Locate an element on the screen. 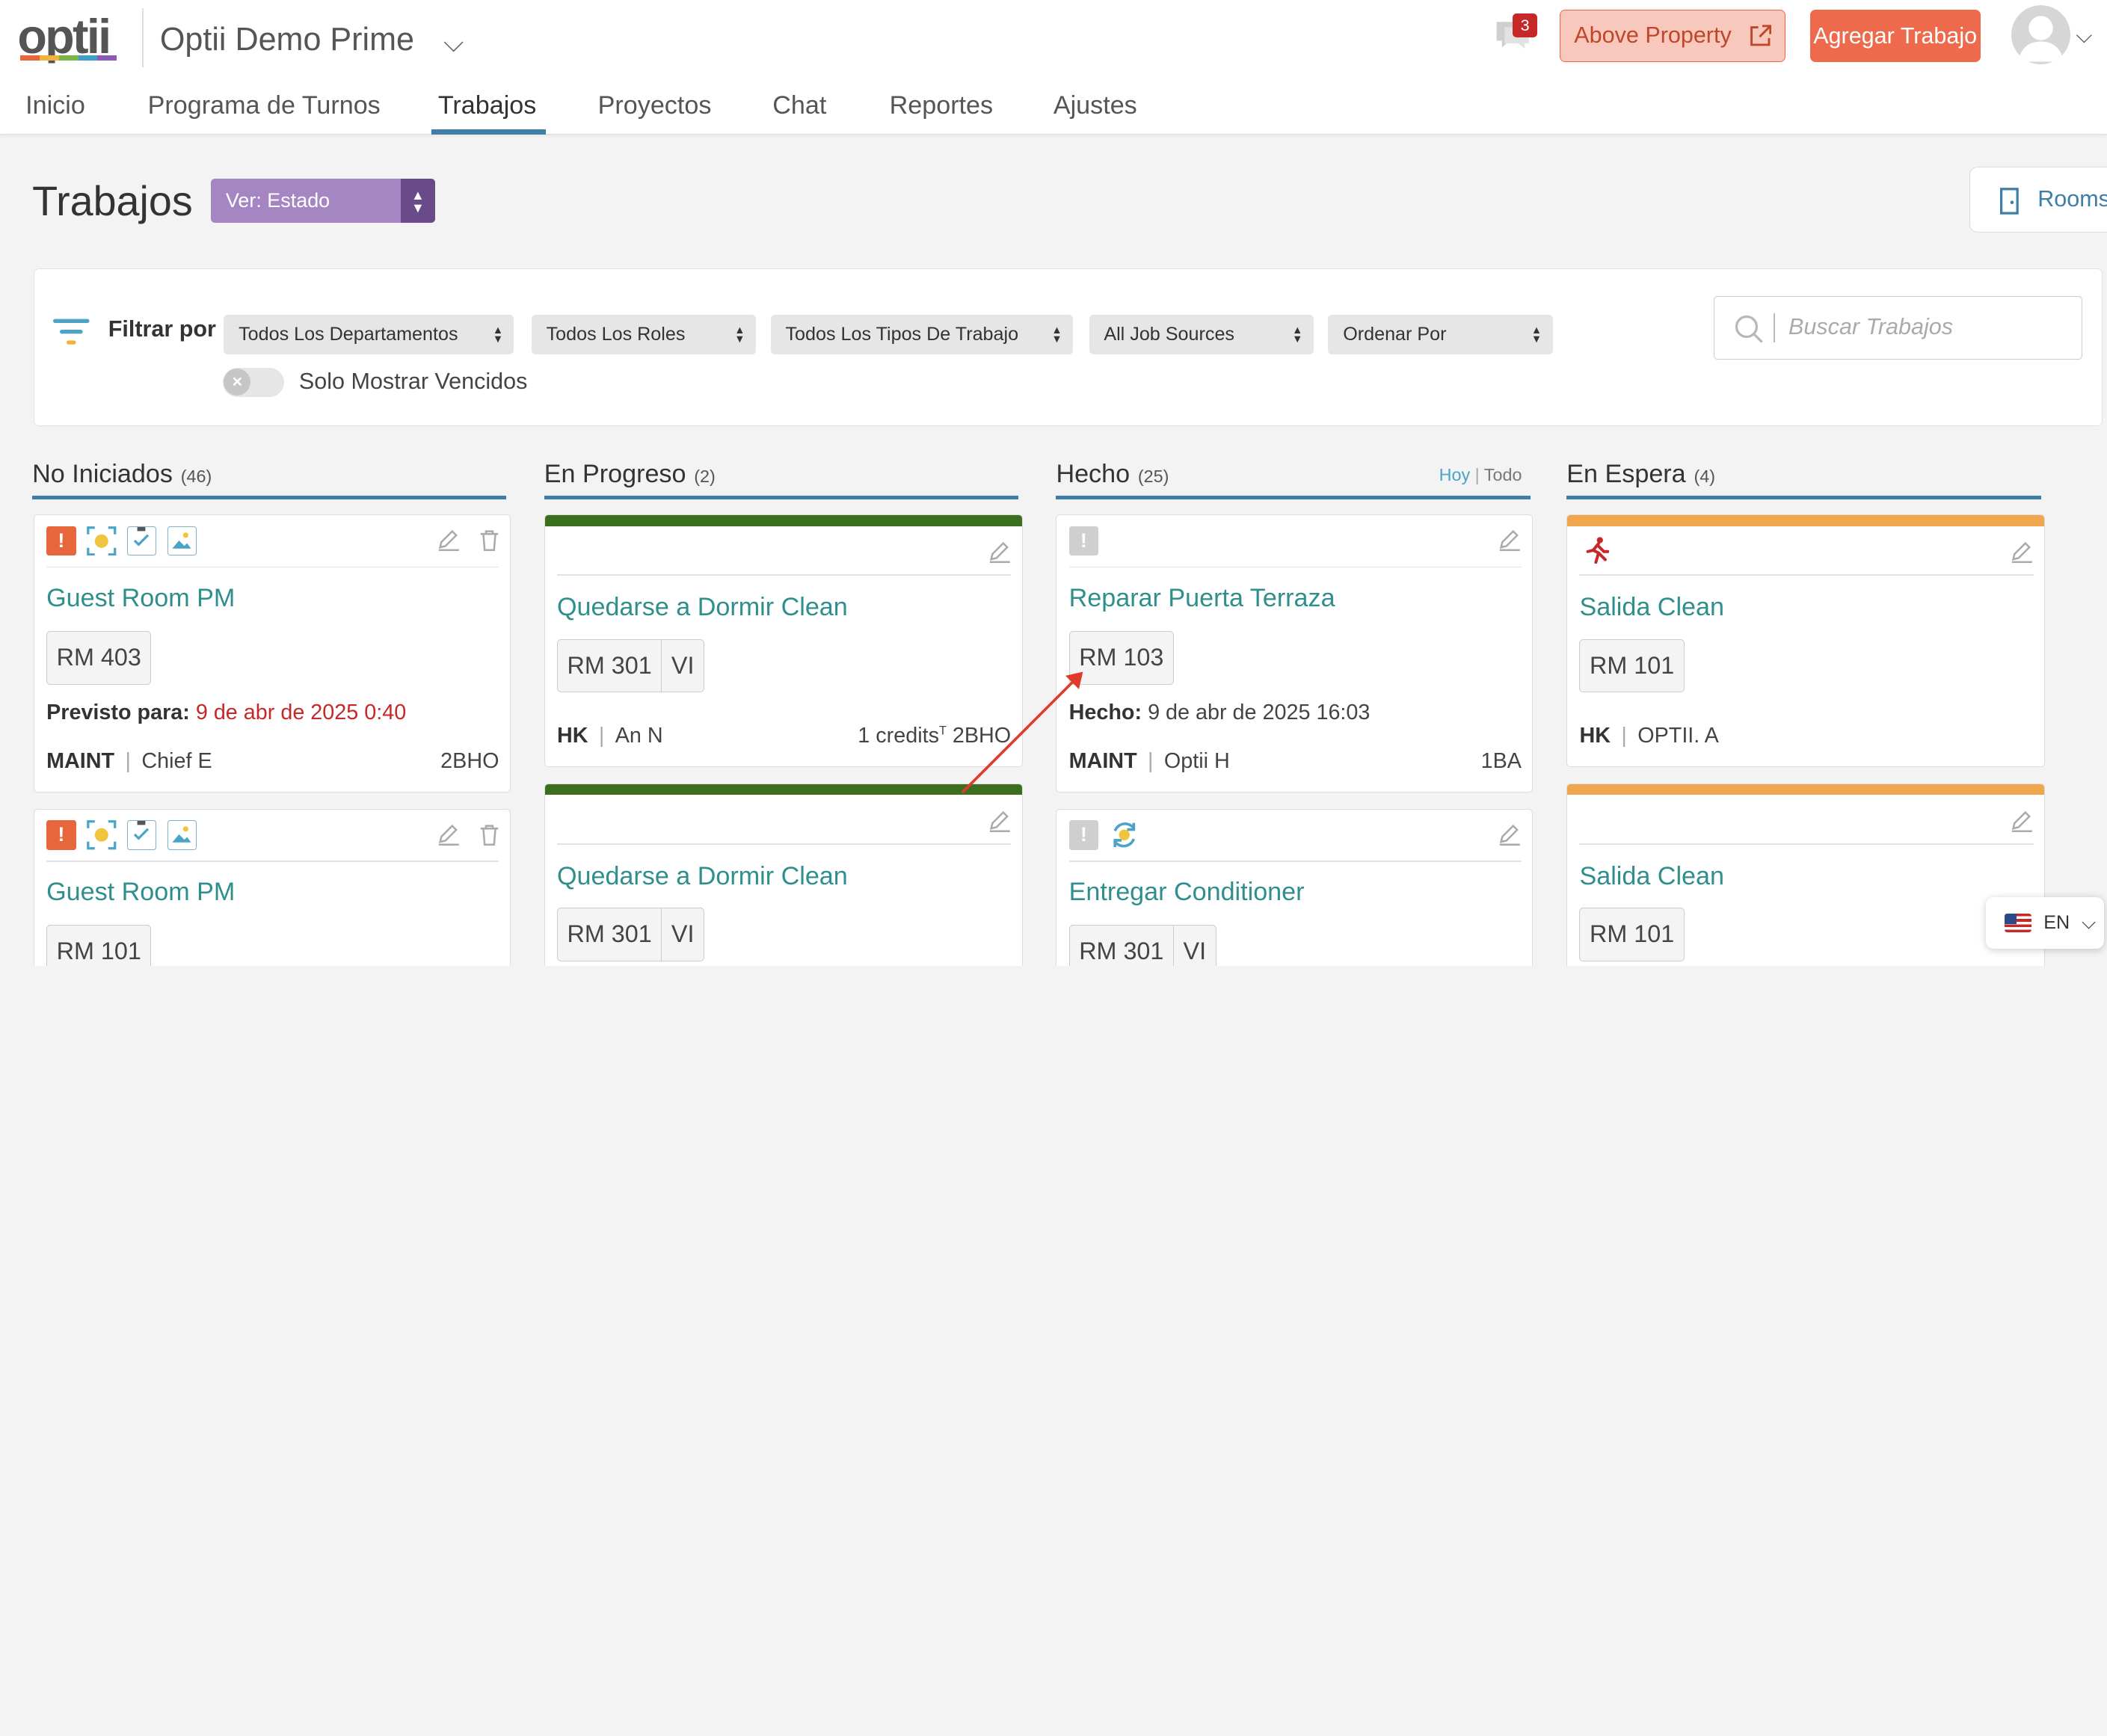 The height and width of the screenshot is (1736, 2107). avatar-chevron-icon: ⌵ is located at coordinates (2084, 36).